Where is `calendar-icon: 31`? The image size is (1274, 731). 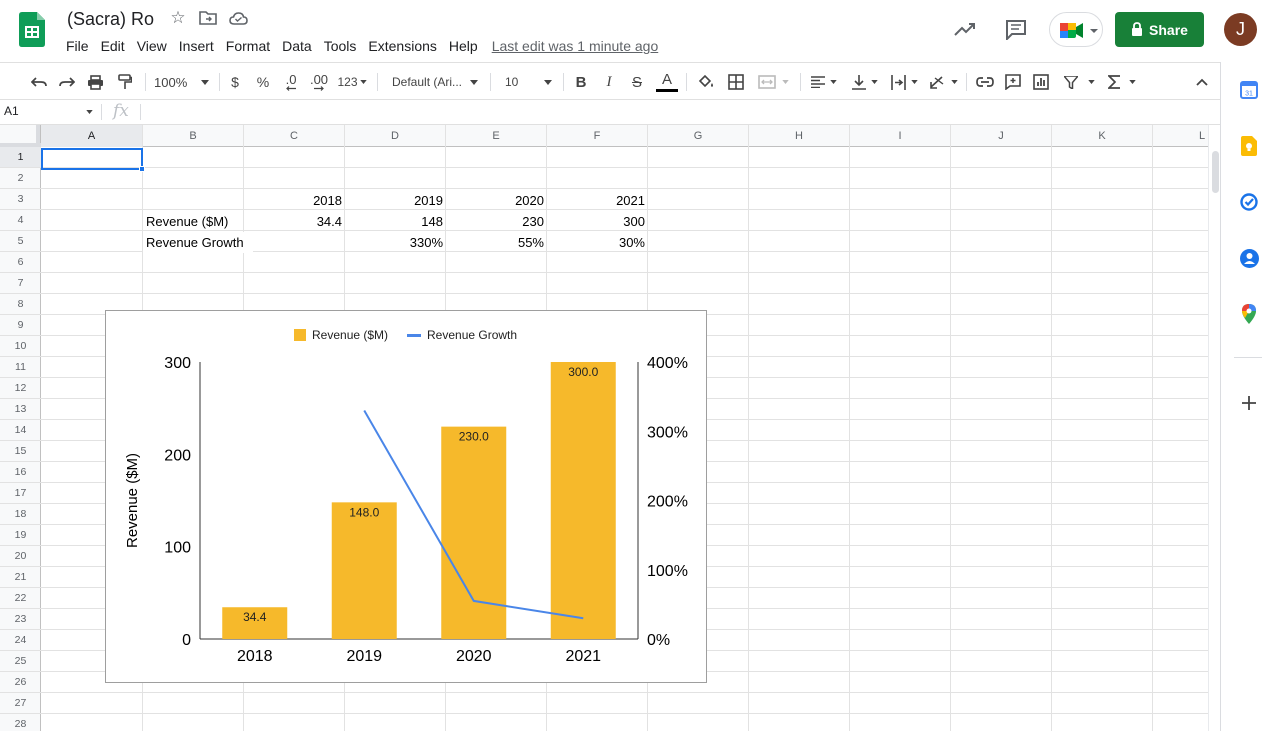
calendar-icon: 31 is located at coordinates (1249, 90).